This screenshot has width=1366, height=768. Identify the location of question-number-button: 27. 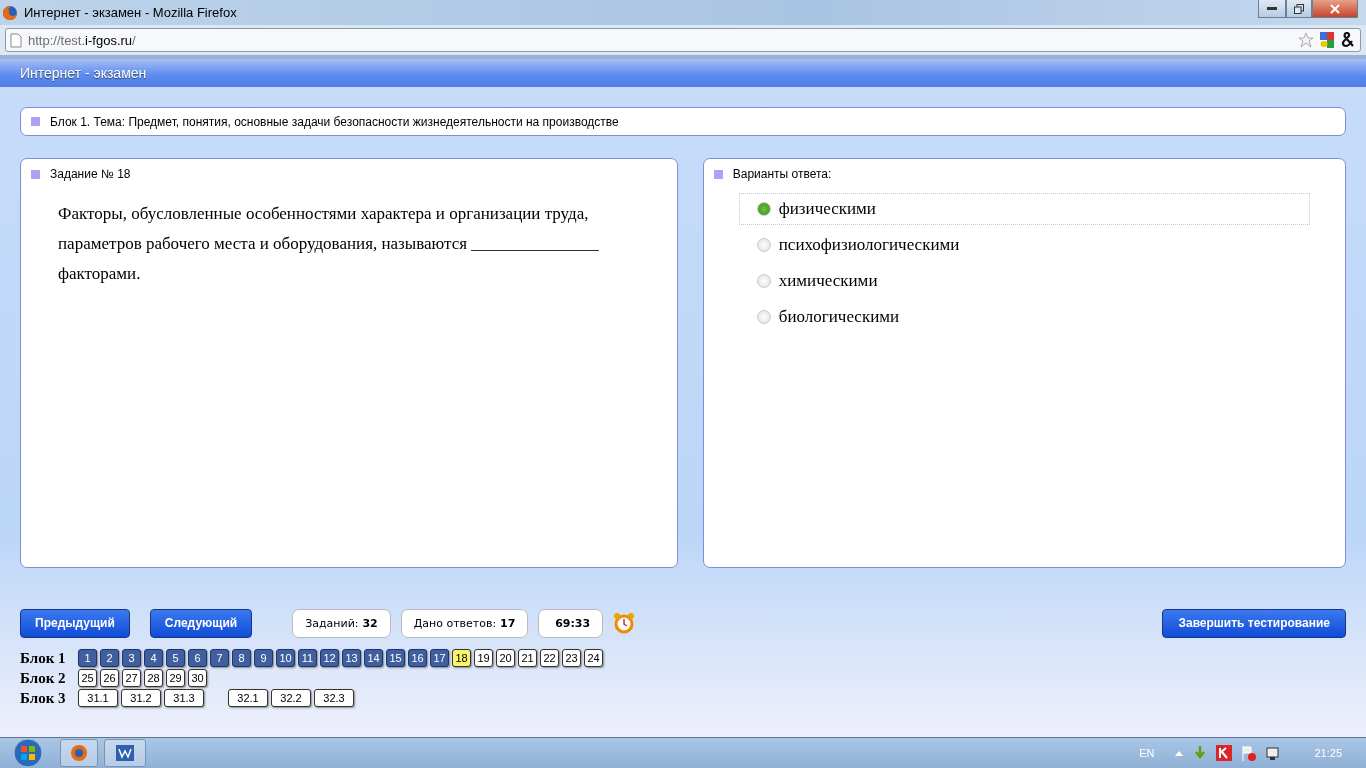
(131, 678).